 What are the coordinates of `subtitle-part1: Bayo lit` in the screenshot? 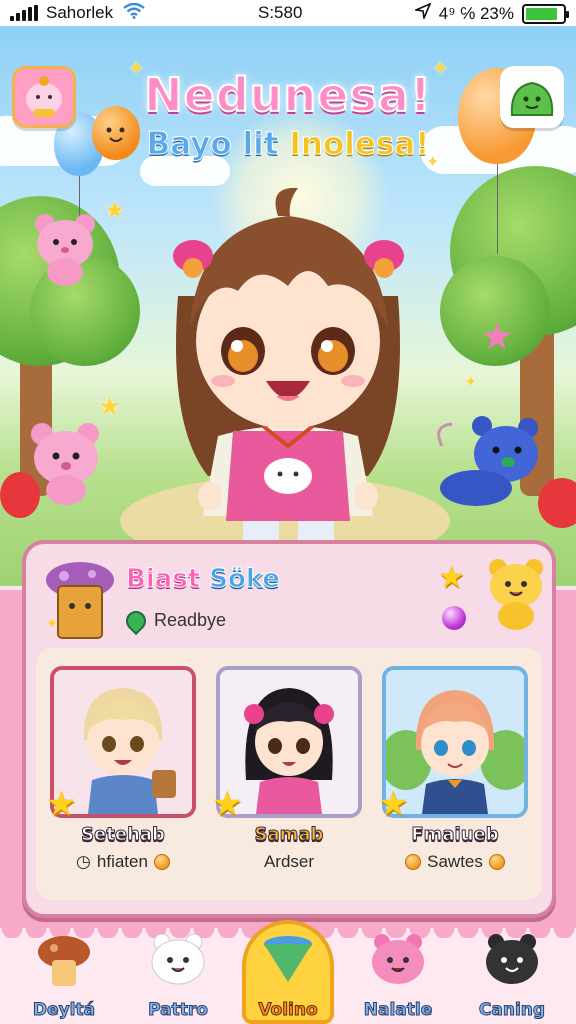 It's located at (212, 144).